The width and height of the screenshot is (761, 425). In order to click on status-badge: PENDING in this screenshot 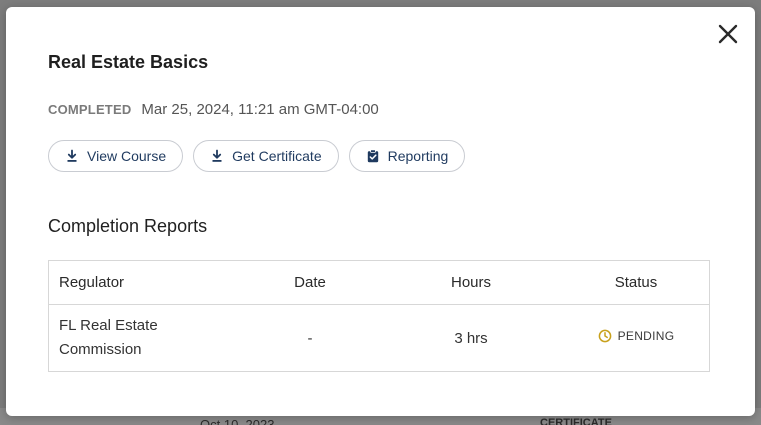, I will do `click(636, 336)`.